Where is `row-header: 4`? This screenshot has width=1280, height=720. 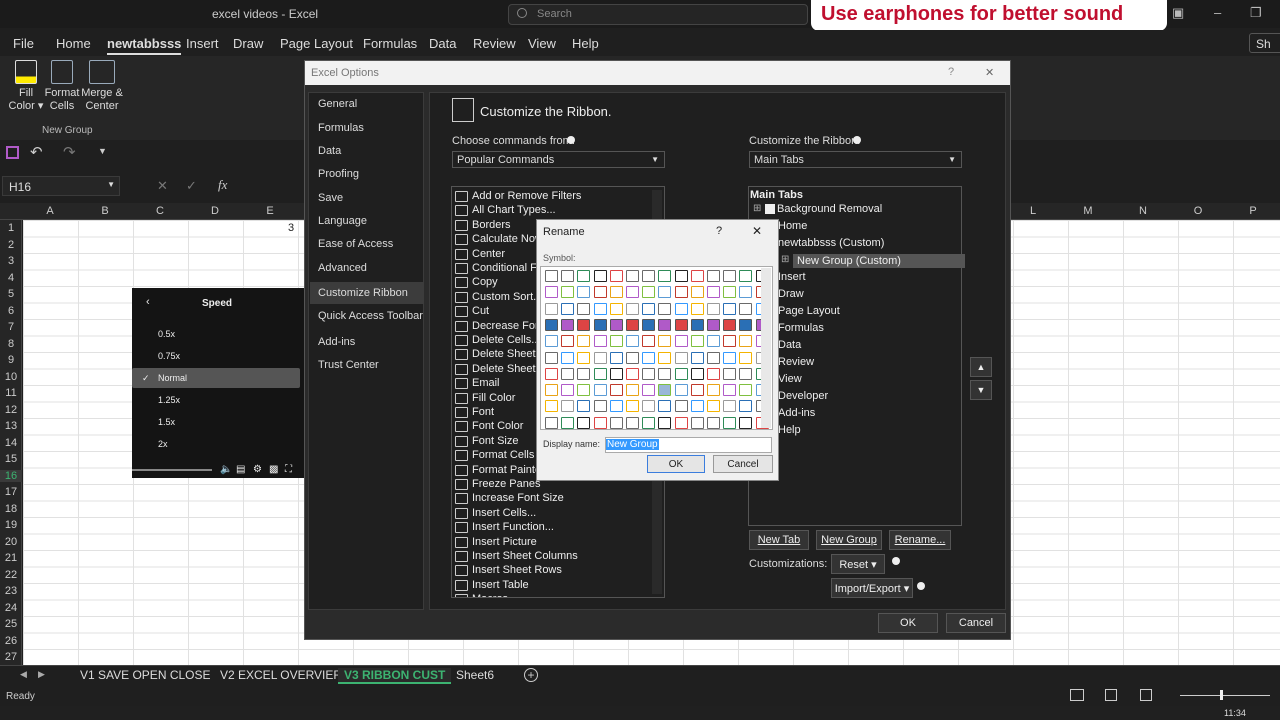 row-header: 4 is located at coordinates (11, 278).